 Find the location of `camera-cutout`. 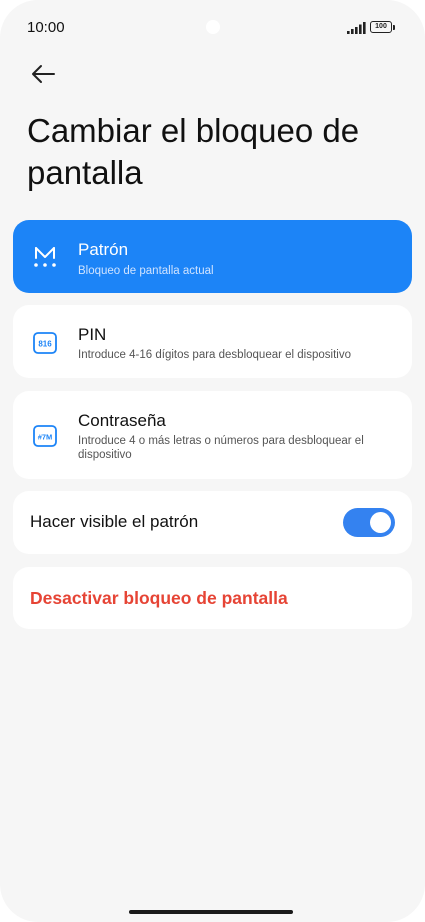

camera-cutout is located at coordinates (213, 27).